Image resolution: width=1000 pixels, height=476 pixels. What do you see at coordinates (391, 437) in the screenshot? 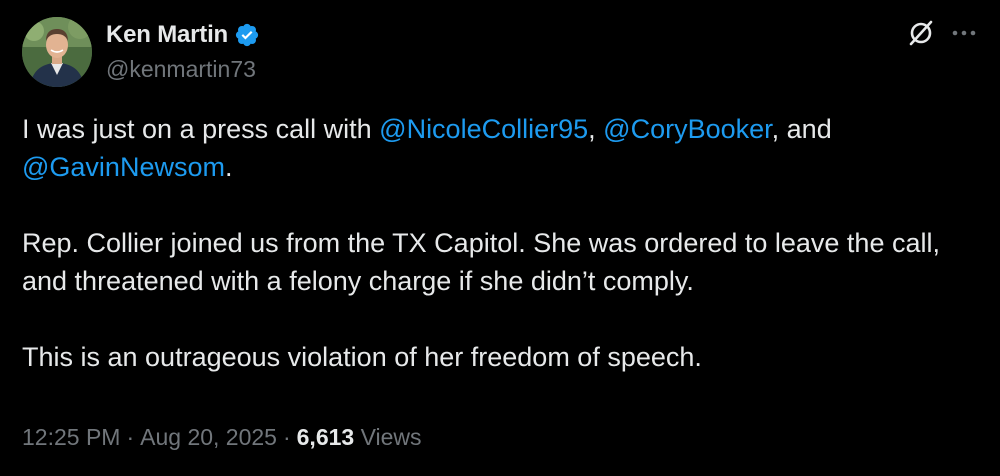
I see `views-label: Views` at bounding box center [391, 437].